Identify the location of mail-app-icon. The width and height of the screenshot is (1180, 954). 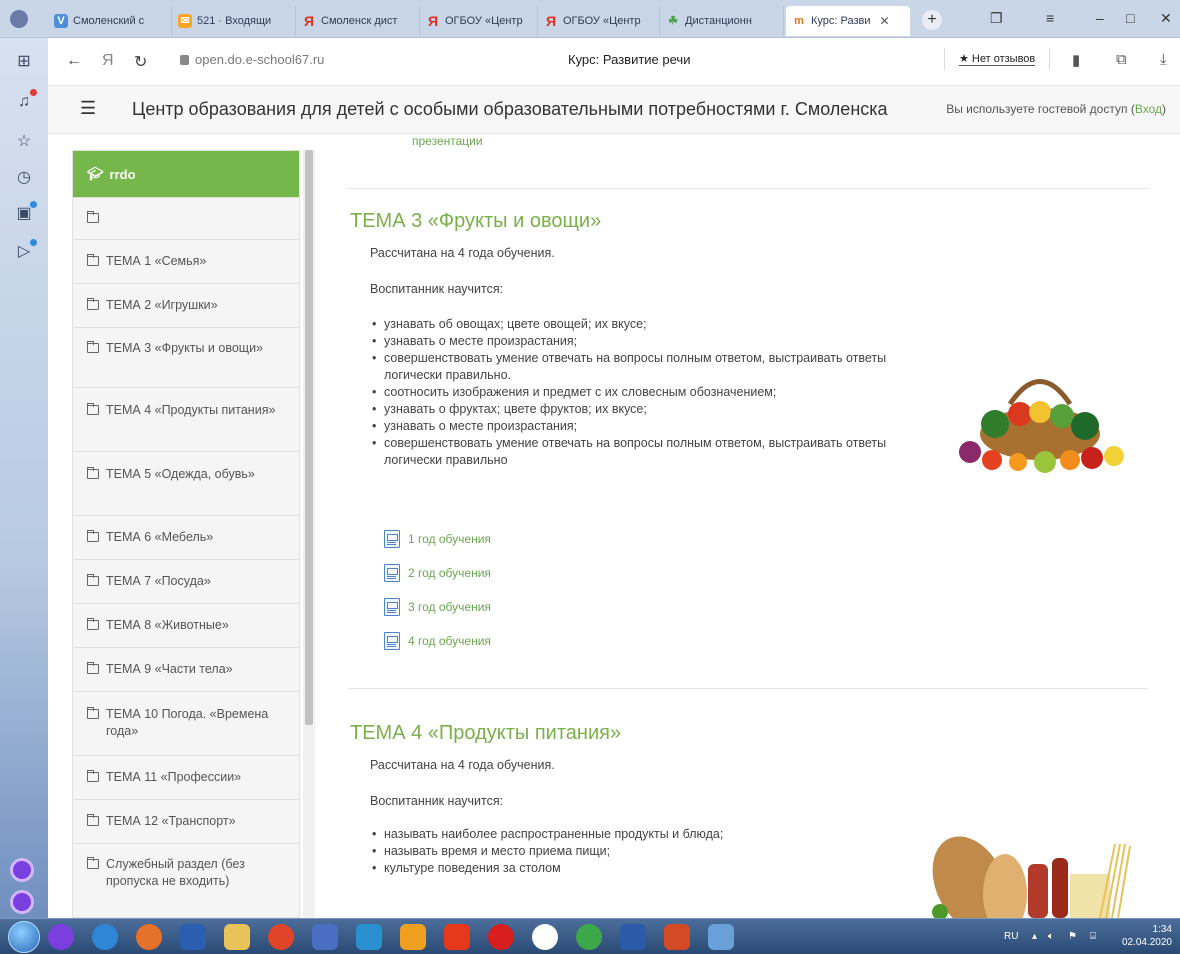
(325, 937).